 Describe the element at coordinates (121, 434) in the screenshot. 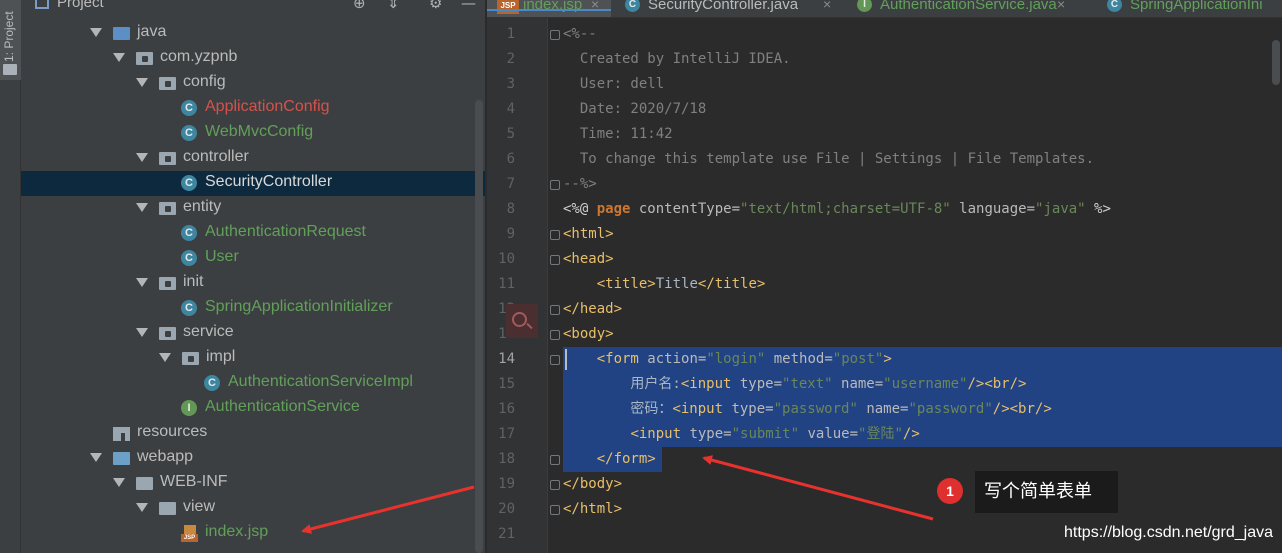

I see `resources-folder-icon` at that location.